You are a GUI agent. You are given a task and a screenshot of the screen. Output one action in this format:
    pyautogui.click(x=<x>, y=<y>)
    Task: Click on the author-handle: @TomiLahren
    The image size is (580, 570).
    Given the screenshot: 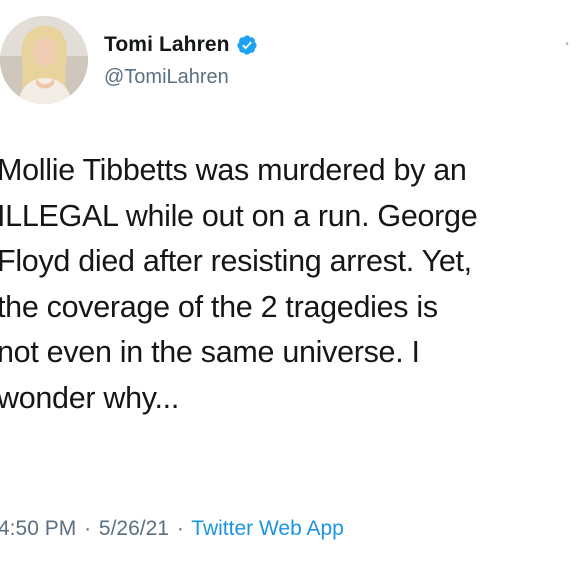 What is the action you would take?
    pyautogui.click(x=166, y=77)
    